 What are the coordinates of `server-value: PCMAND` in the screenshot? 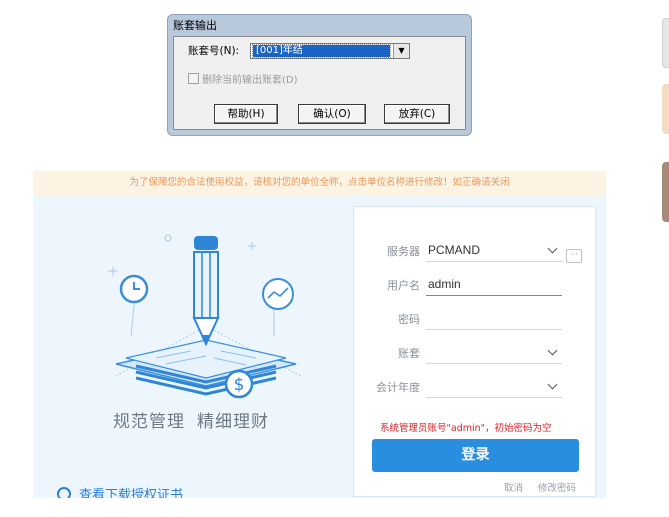 It's located at (454, 250).